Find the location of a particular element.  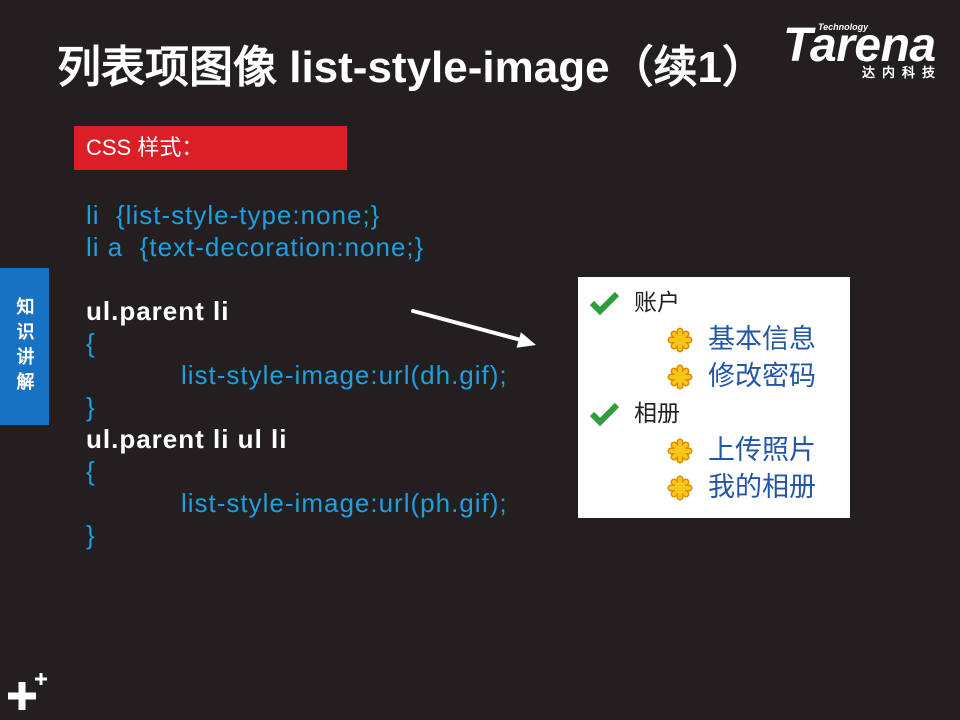

code-line: { is located at coordinates (91, 471).